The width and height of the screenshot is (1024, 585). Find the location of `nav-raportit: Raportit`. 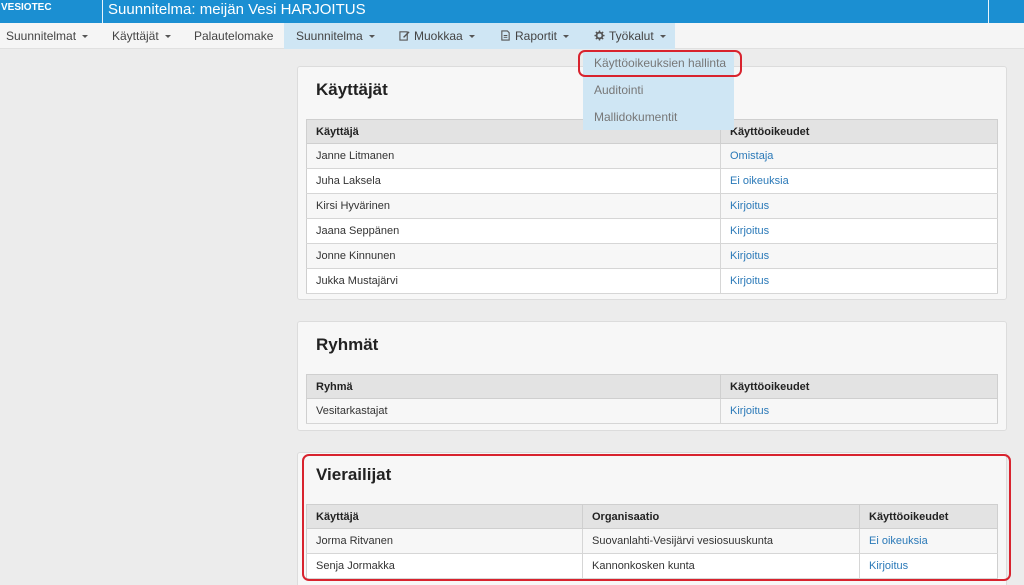

nav-raportit: Raportit is located at coordinates (534, 36).